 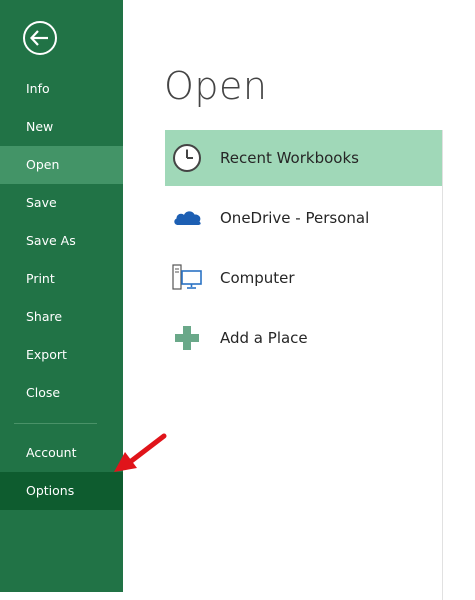 I want to click on place-add-a-place: Add a Place, so click(x=303, y=338).